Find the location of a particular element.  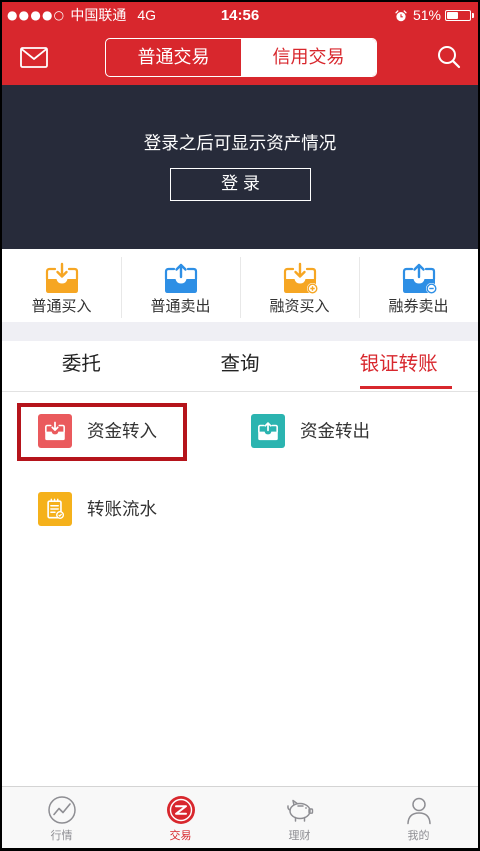

tab-orders: 委托 is located at coordinates (81, 366).